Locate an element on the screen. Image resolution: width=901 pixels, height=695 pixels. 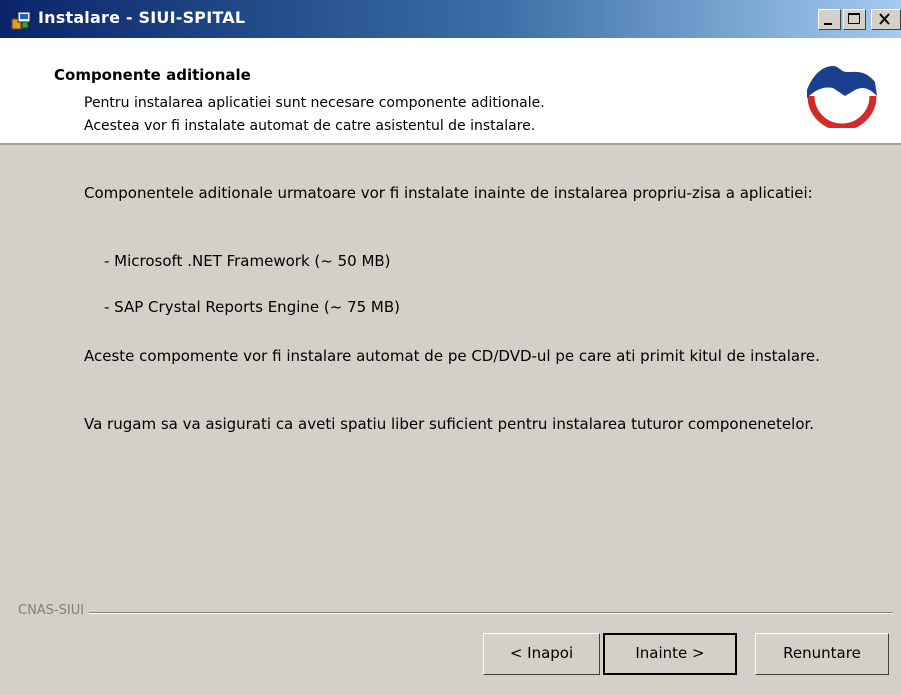
back-button: < Inapoi is located at coordinates (541, 654).